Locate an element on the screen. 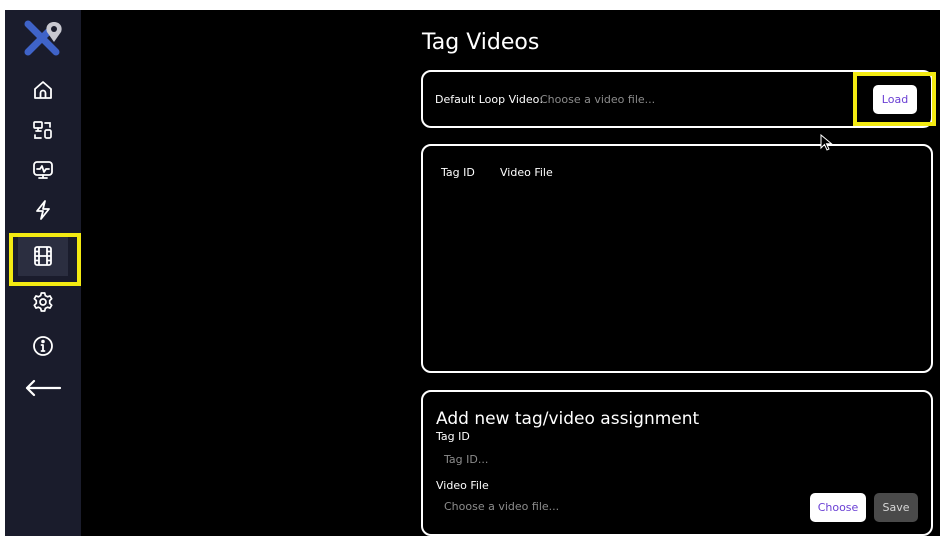  video-file-label: Video File is located at coordinates (462, 485).